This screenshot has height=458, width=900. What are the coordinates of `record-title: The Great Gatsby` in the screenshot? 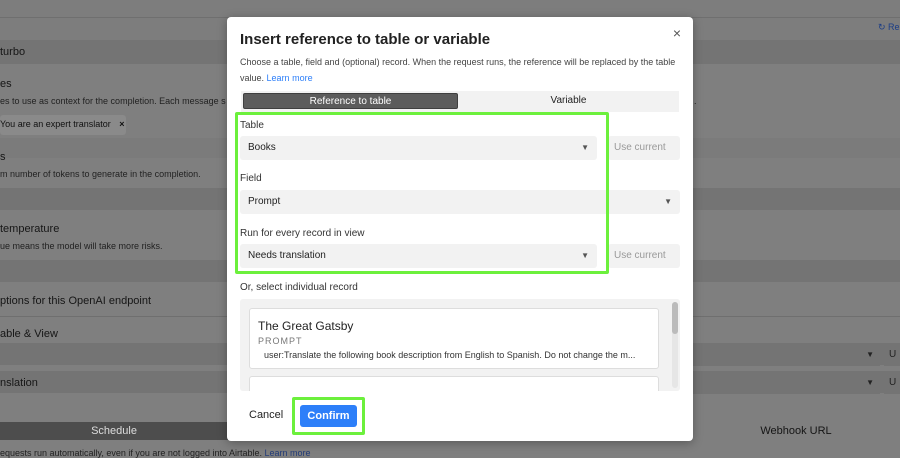 It's located at (306, 326).